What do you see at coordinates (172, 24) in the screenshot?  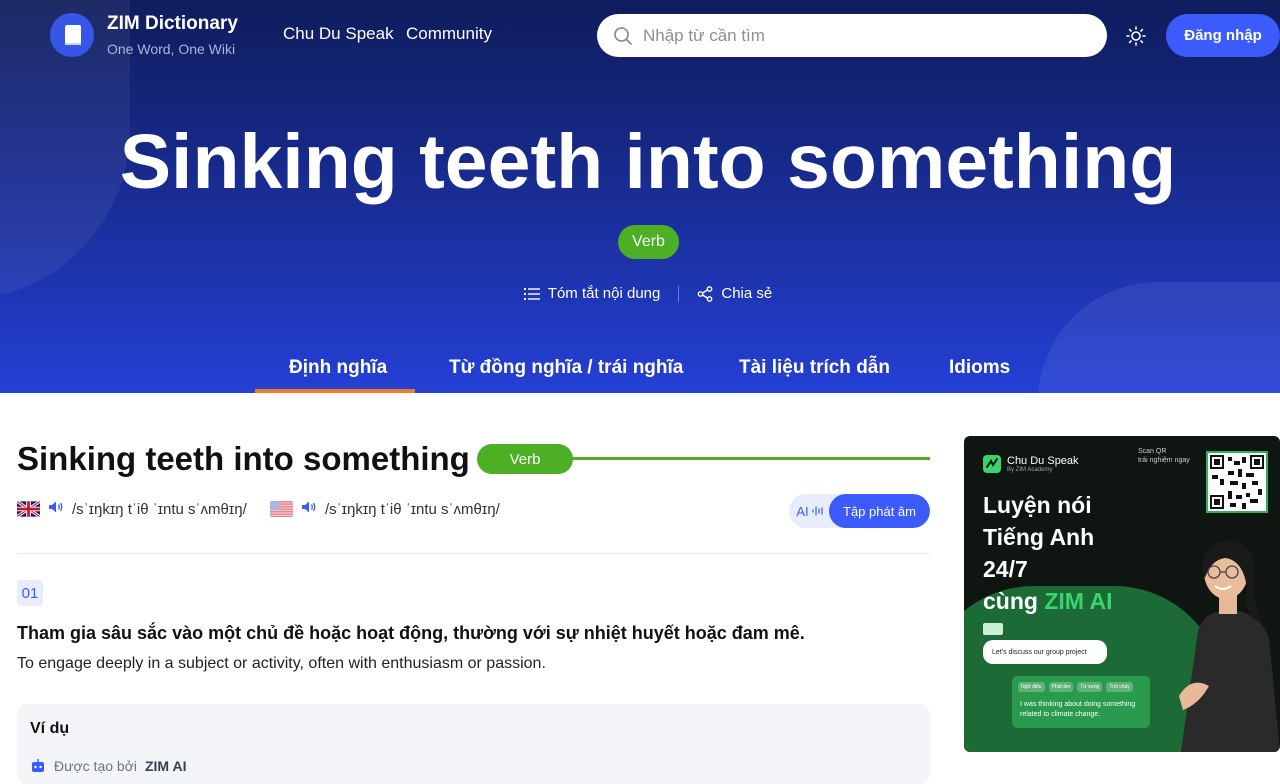 I see `logo-title: ZIM Dictionary` at bounding box center [172, 24].